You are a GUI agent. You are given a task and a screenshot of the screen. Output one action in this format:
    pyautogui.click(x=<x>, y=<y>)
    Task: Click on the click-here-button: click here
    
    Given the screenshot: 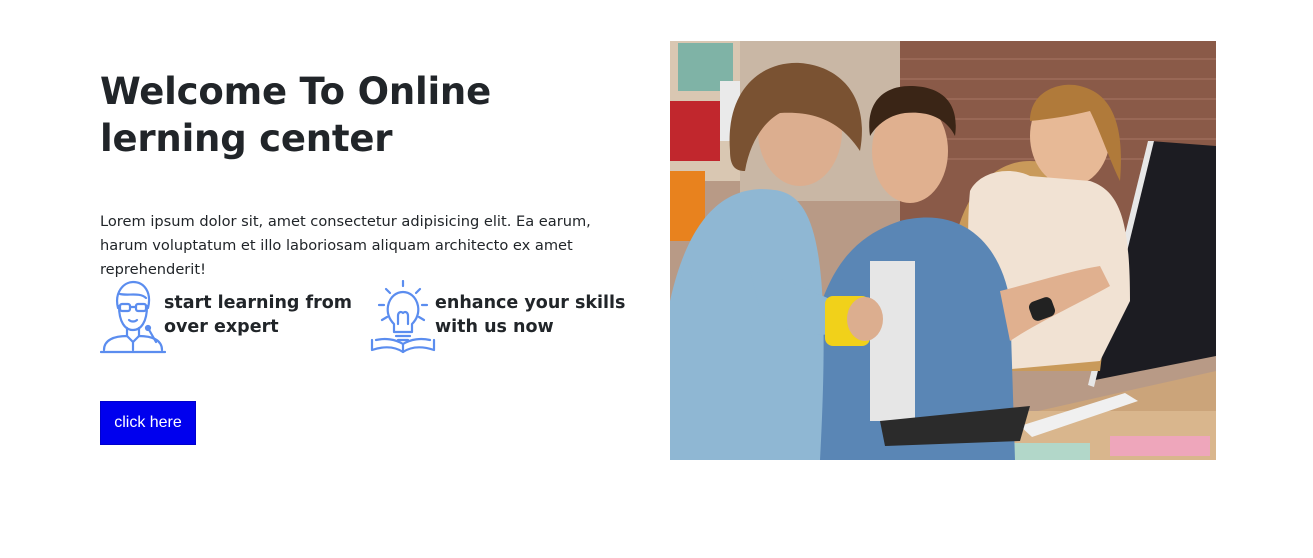 What is the action you would take?
    pyautogui.click(x=148, y=423)
    